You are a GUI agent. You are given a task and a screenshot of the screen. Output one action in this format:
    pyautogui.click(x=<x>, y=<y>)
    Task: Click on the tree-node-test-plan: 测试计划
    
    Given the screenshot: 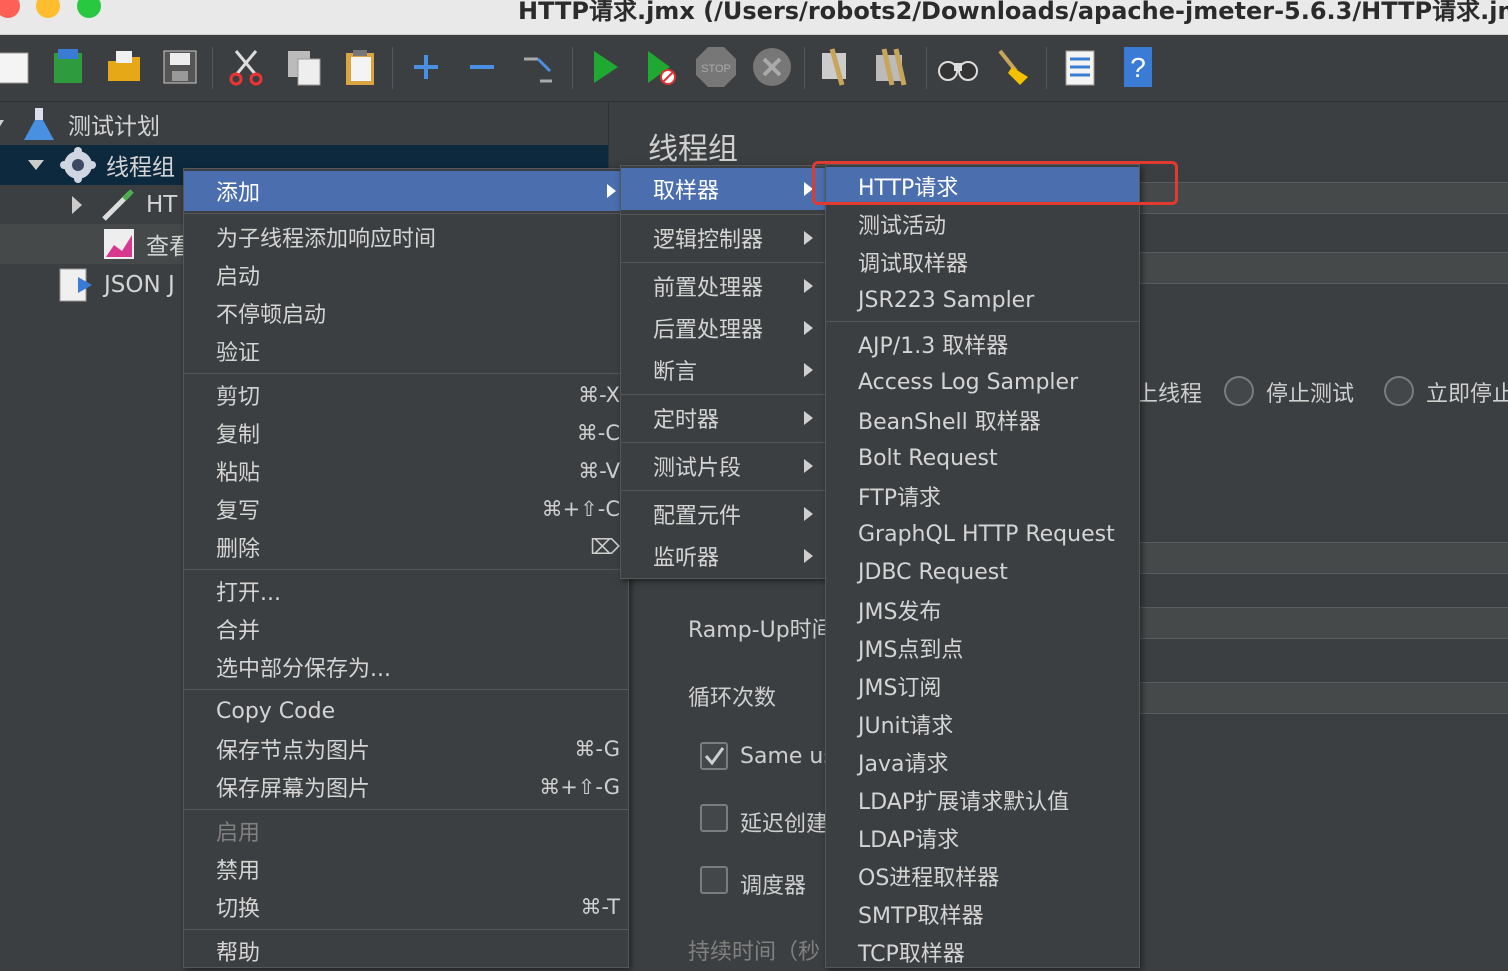 What is the action you would take?
    pyautogui.click(x=80, y=124)
    